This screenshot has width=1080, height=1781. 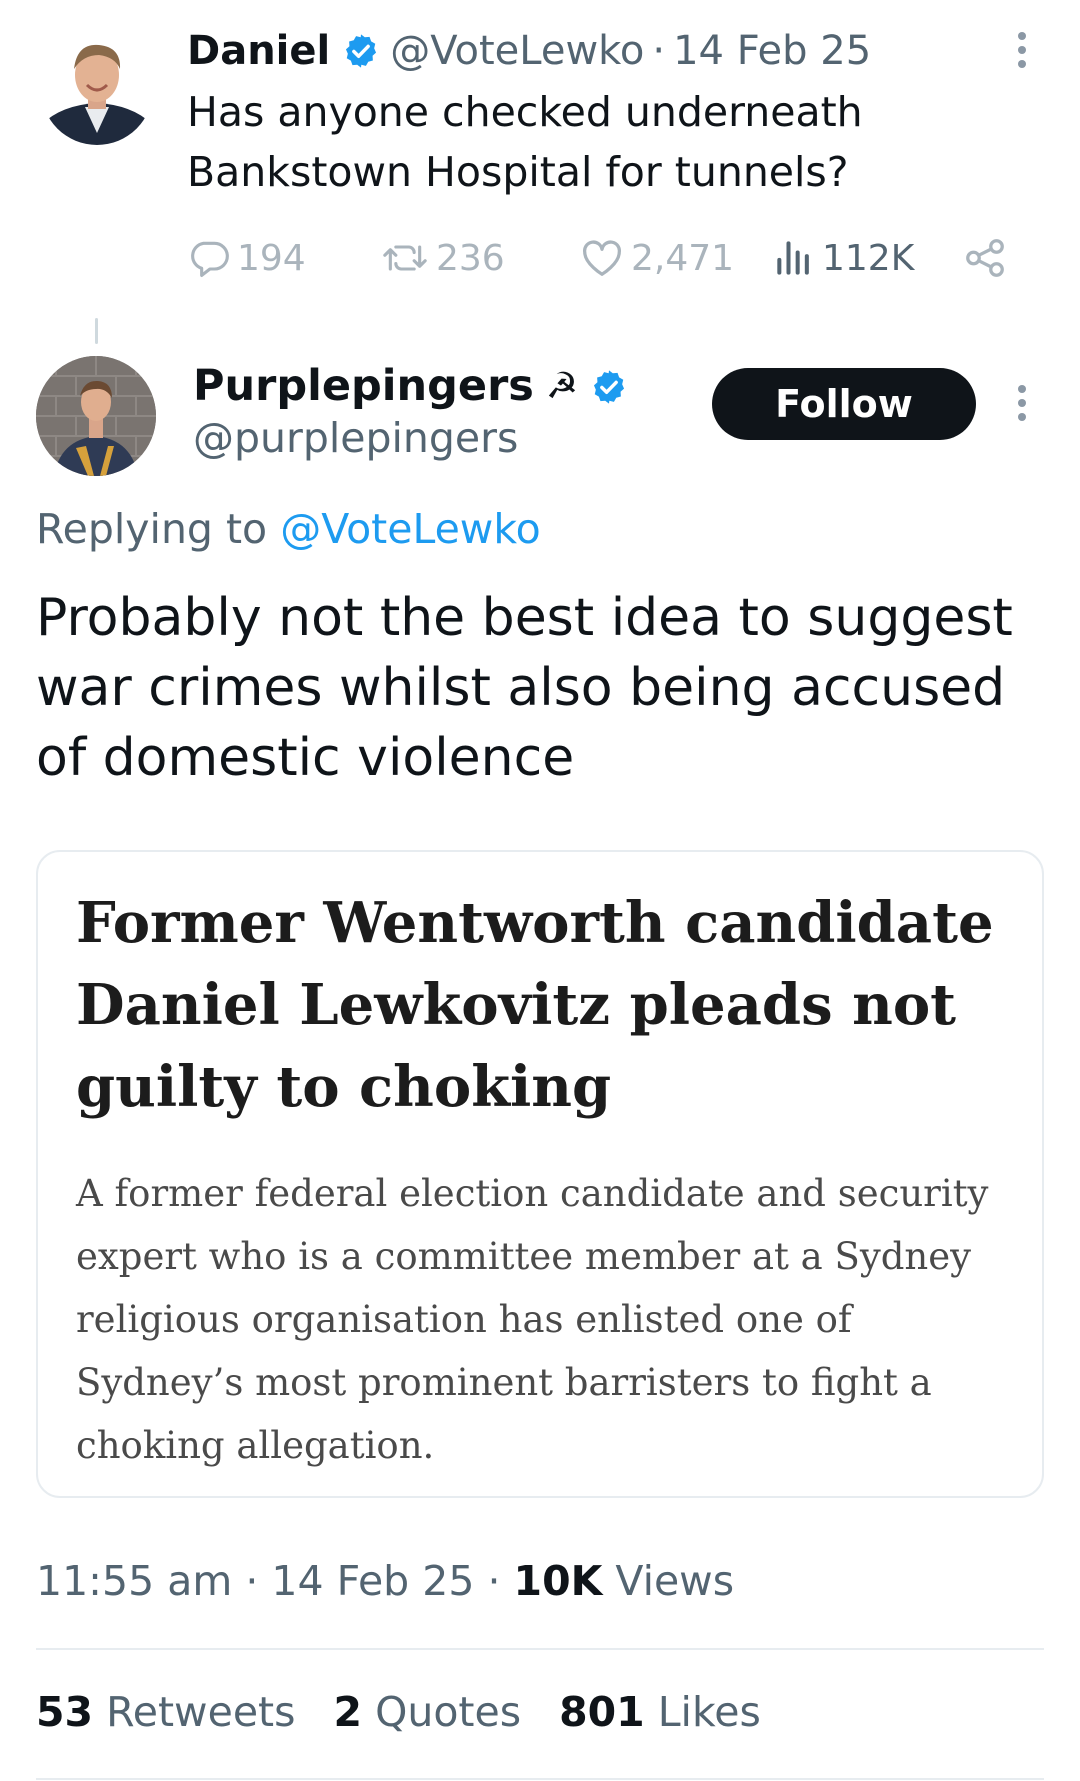 What do you see at coordinates (448, 1712) in the screenshot?
I see `quotes-label: Quotes` at bounding box center [448, 1712].